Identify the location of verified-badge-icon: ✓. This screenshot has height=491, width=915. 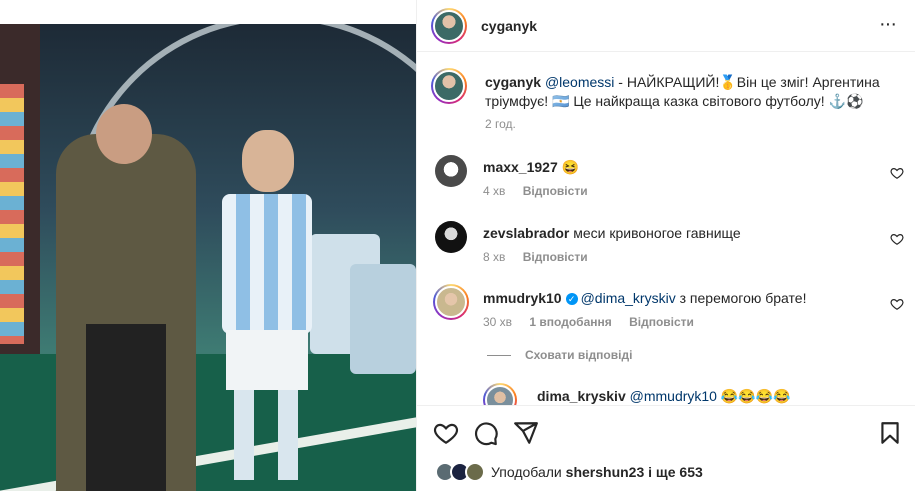
(571, 299).